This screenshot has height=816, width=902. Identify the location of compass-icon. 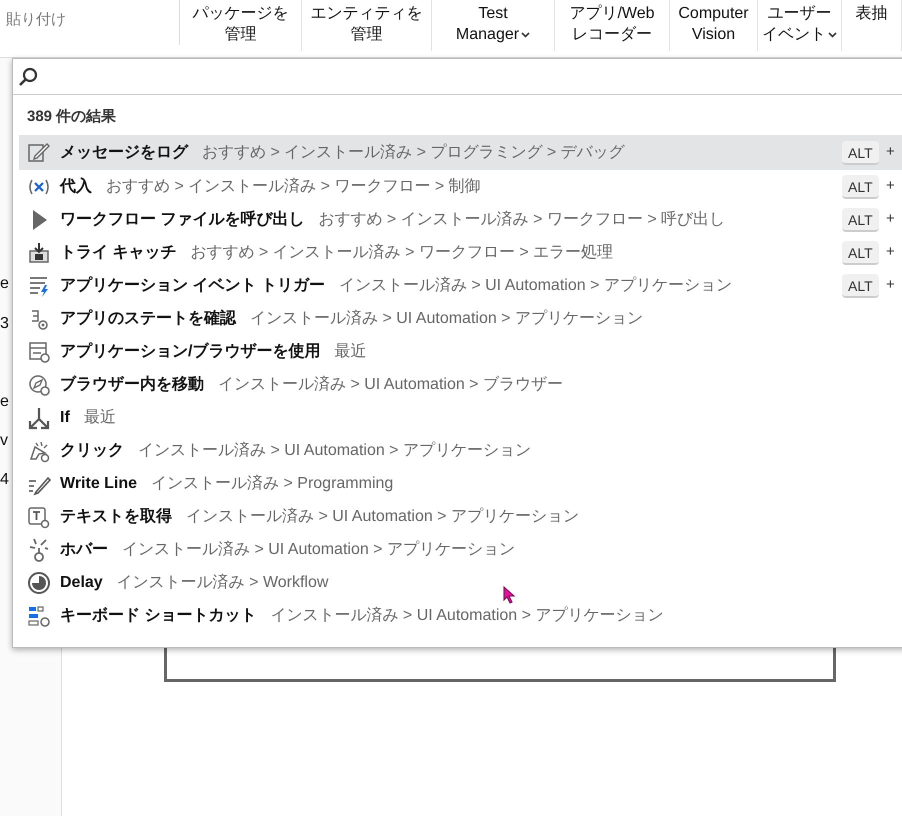
(39, 384).